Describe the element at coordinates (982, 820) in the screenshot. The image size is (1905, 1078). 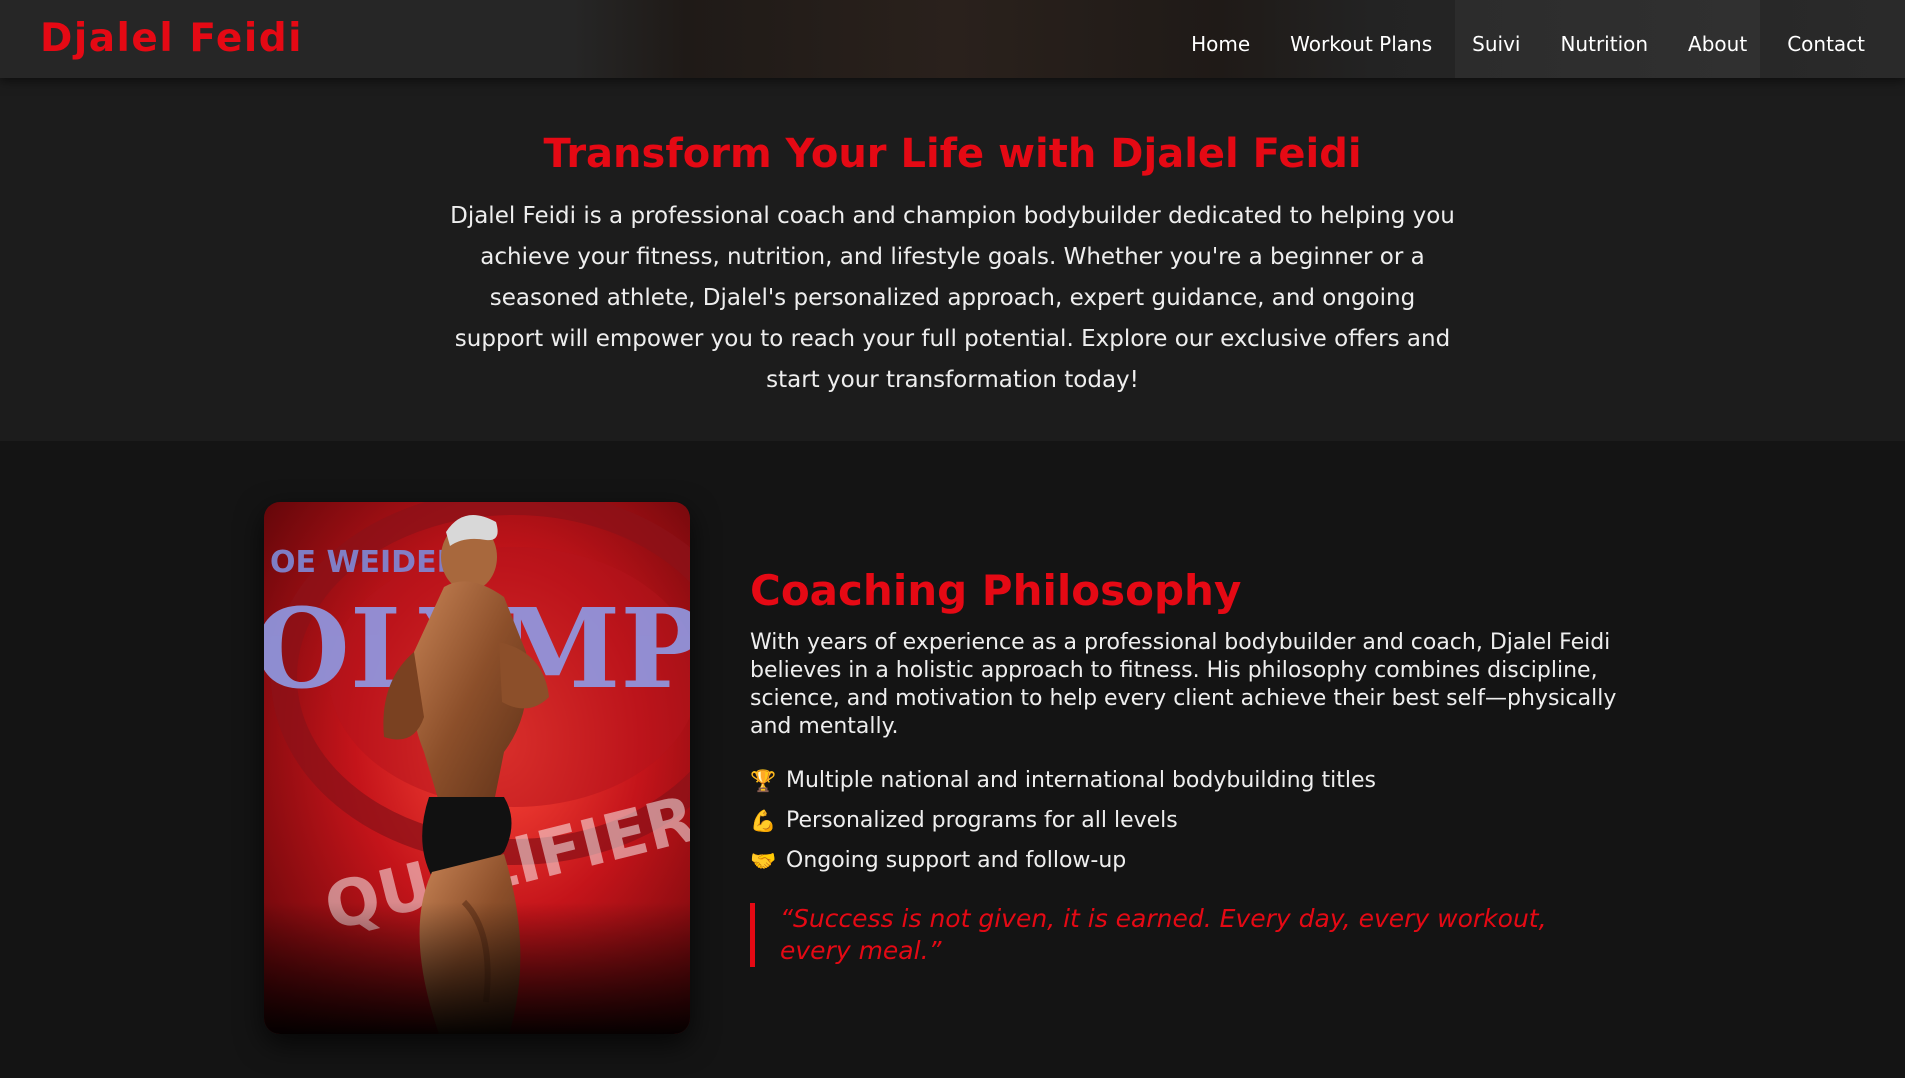
I see `feature-text: Personalized programs for all levels` at that location.